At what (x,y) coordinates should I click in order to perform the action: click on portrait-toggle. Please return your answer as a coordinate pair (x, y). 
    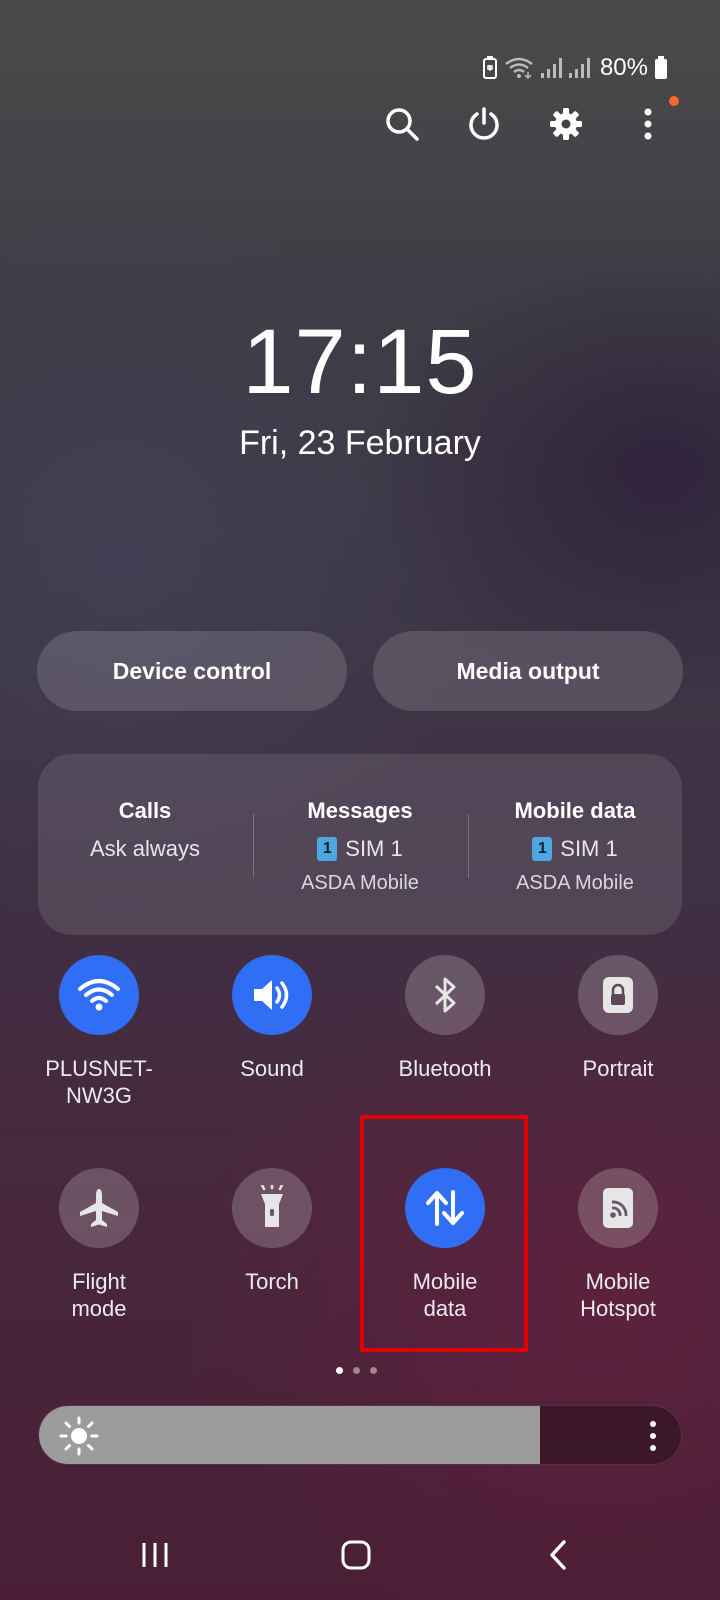
    Looking at the image, I should click on (618, 995).